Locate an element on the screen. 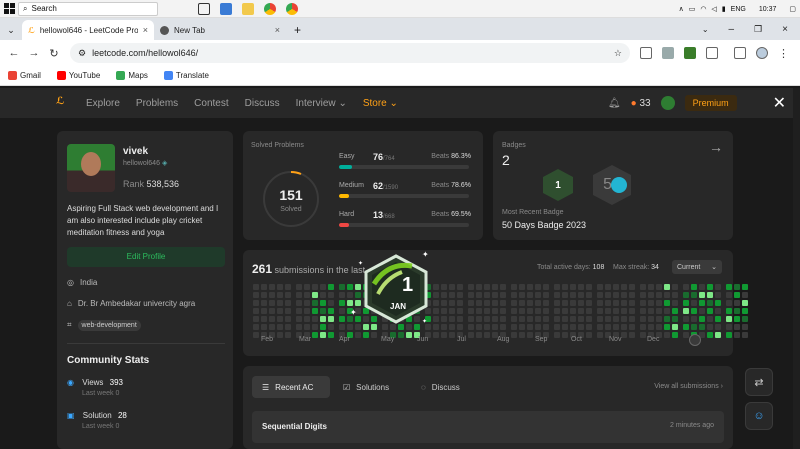  premium-button: Premium is located at coordinates (710, 103).